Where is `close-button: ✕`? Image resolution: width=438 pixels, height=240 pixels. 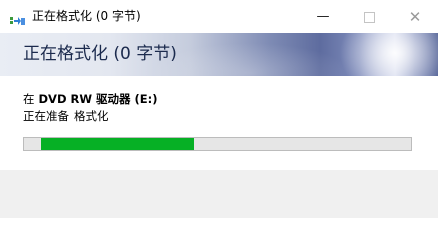
close-button: ✕ is located at coordinates (415, 16).